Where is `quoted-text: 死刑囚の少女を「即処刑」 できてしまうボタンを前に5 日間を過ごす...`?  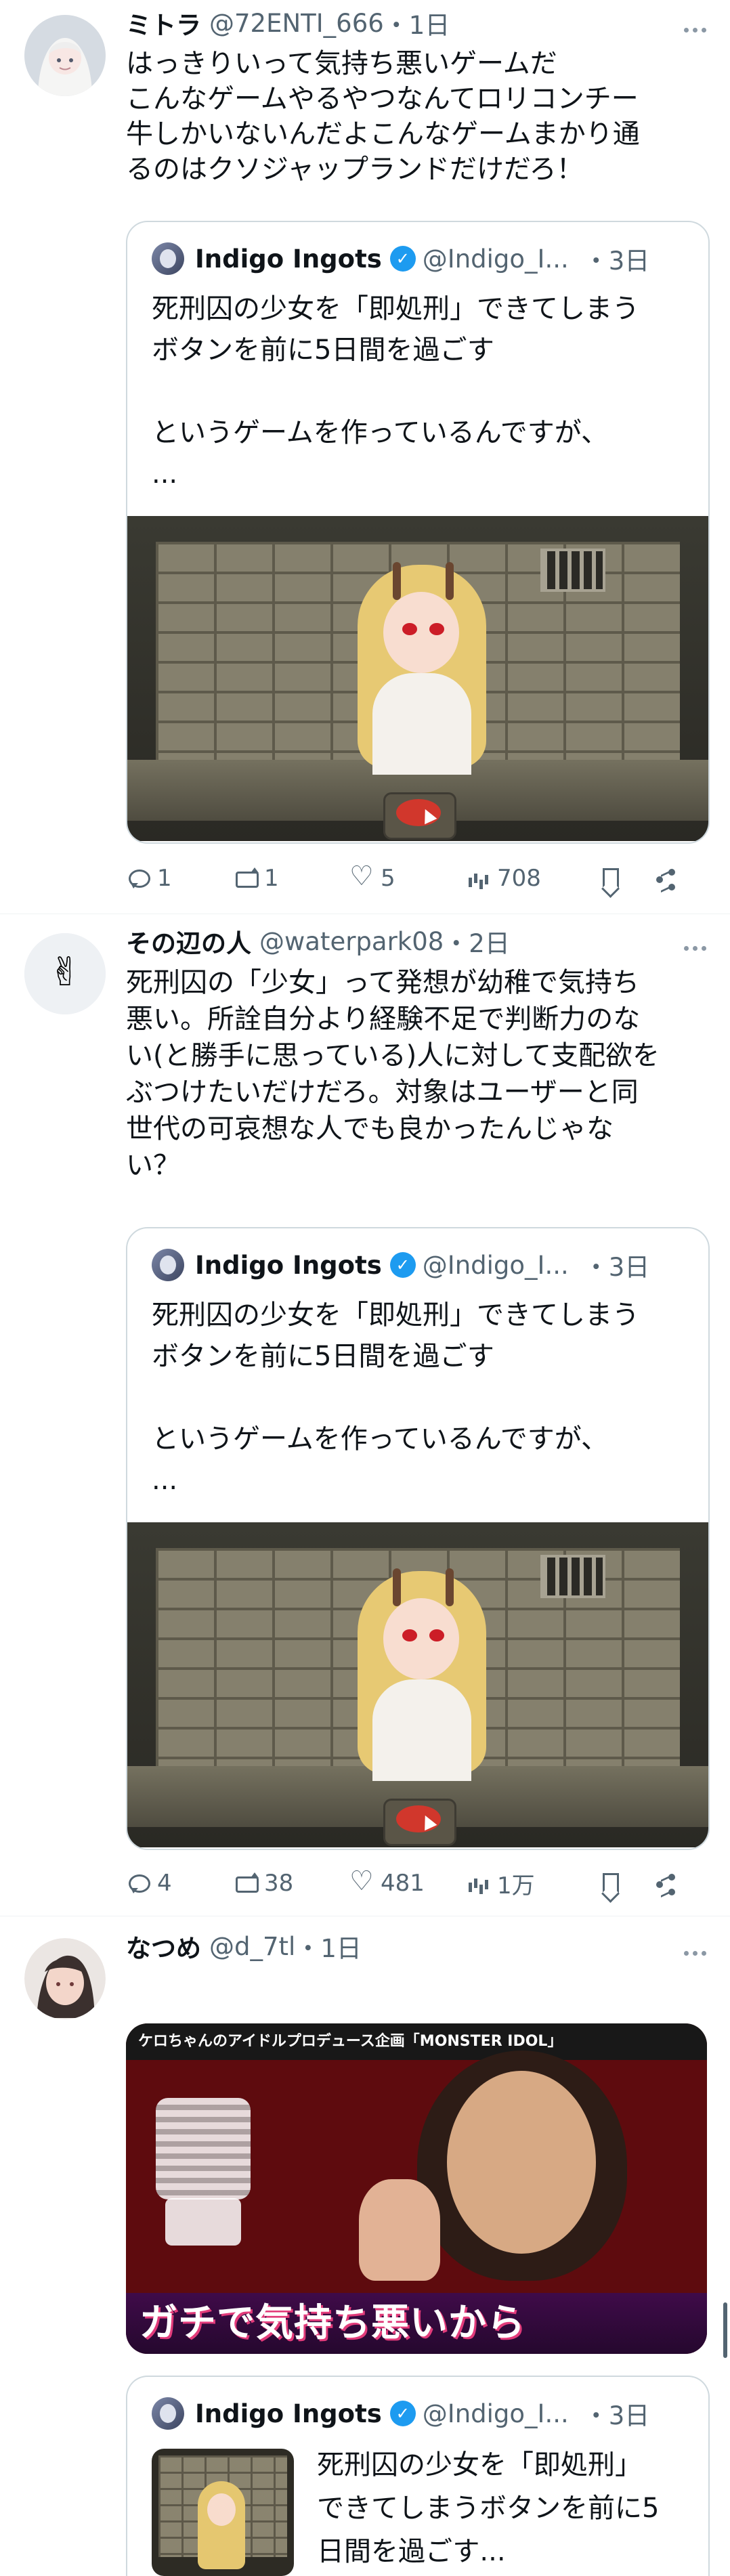
quoted-text: 死刑囚の少女を「即処刑」 できてしまうボタンを前に5 日間を過ごす... is located at coordinates (489, 2508).